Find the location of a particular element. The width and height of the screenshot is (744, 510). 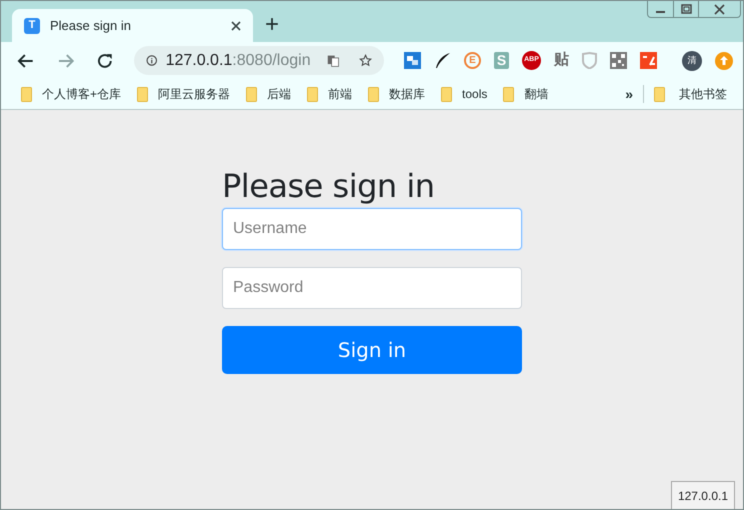

back-icon is located at coordinates (26, 61).